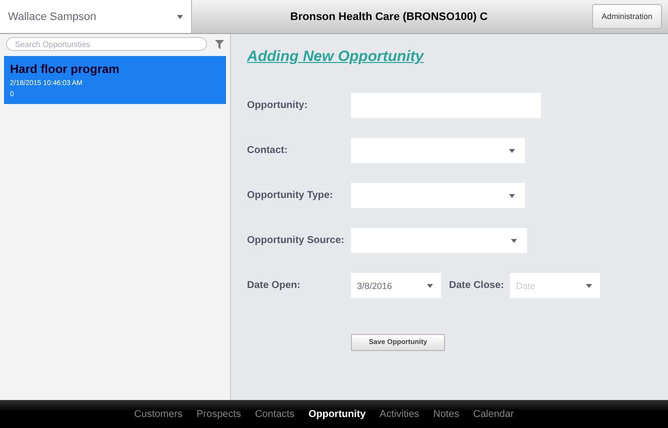 Image resolution: width=668 pixels, height=428 pixels. What do you see at coordinates (337, 414) in the screenshot?
I see `tab: Opportunity` at bounding box center [337, 414].